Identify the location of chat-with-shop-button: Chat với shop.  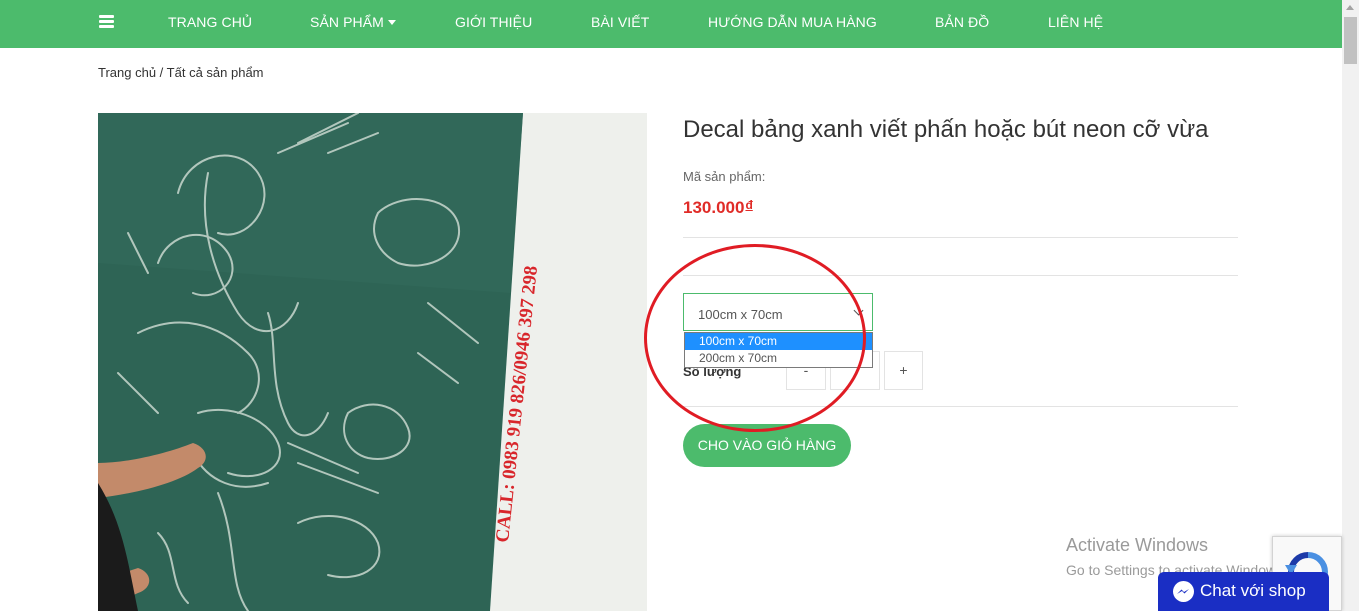
(1243, 591).